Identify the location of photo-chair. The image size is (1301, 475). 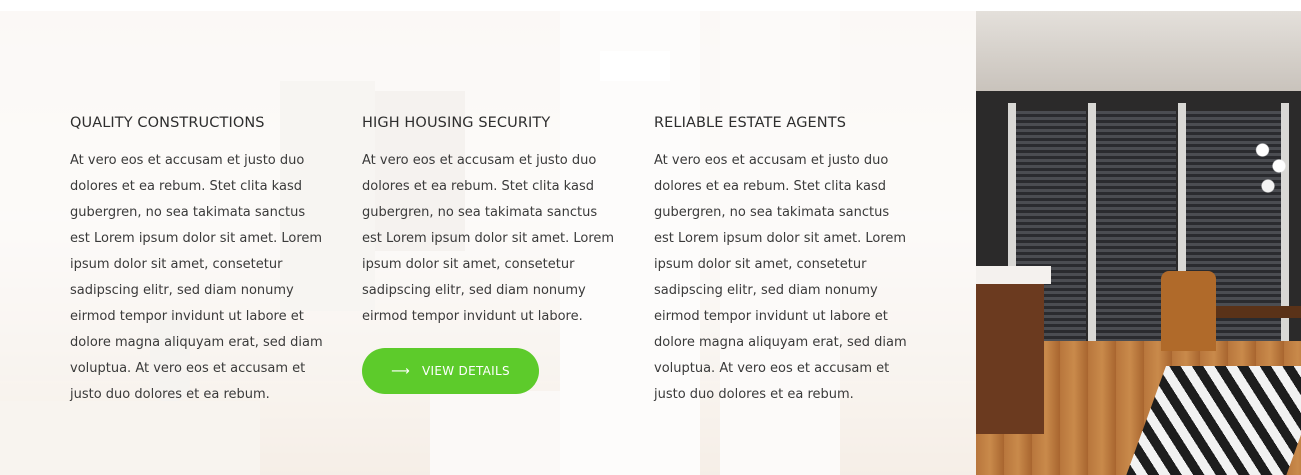
(1188, 311).